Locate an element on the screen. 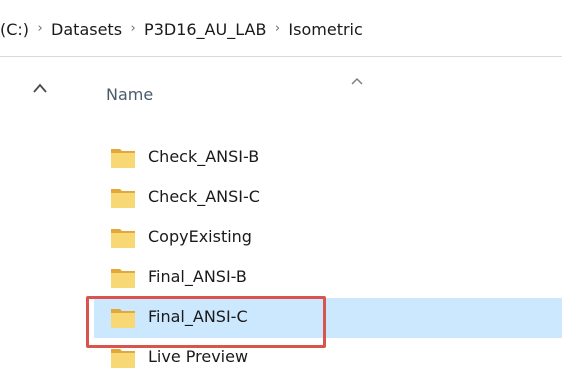 The width and height of the screenshot is (562, 378). list-item-label: Check_ANSI-B is located at coordinates (204, 156).